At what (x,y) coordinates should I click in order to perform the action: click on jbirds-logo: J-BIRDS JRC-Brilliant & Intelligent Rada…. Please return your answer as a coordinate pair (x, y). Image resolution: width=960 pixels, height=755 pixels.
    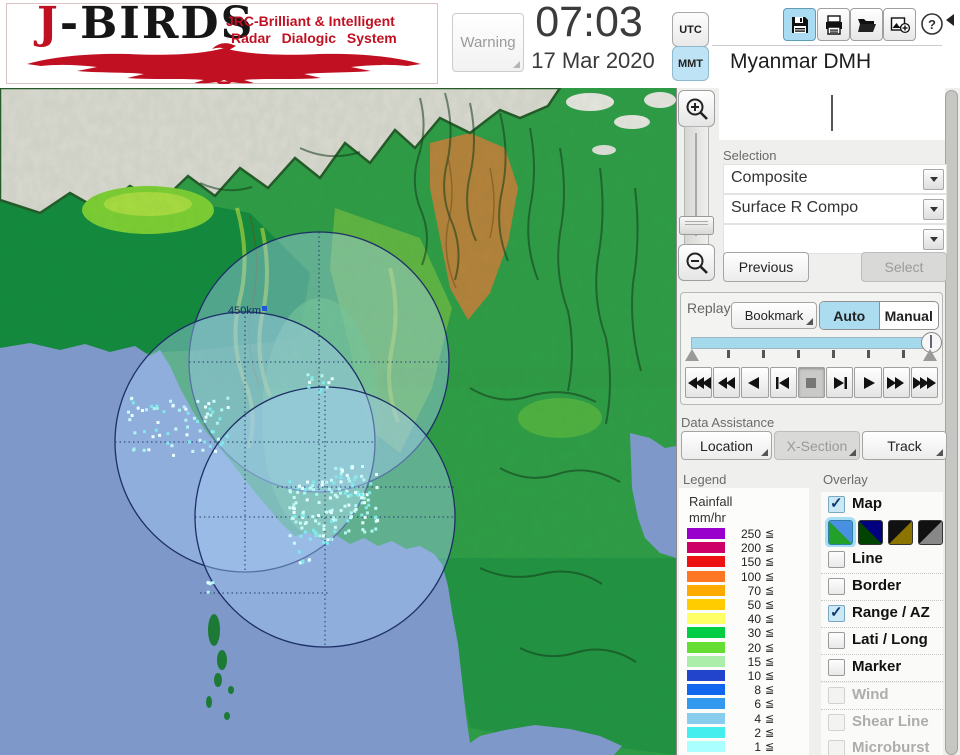
    Looking at the image, I should click on (222, 42).